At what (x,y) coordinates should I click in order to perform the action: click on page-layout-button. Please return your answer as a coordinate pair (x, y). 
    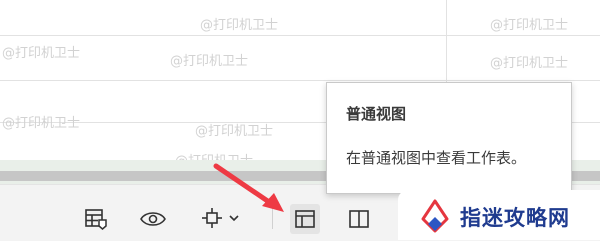
    Looking at the image, I should click on (97, 219).